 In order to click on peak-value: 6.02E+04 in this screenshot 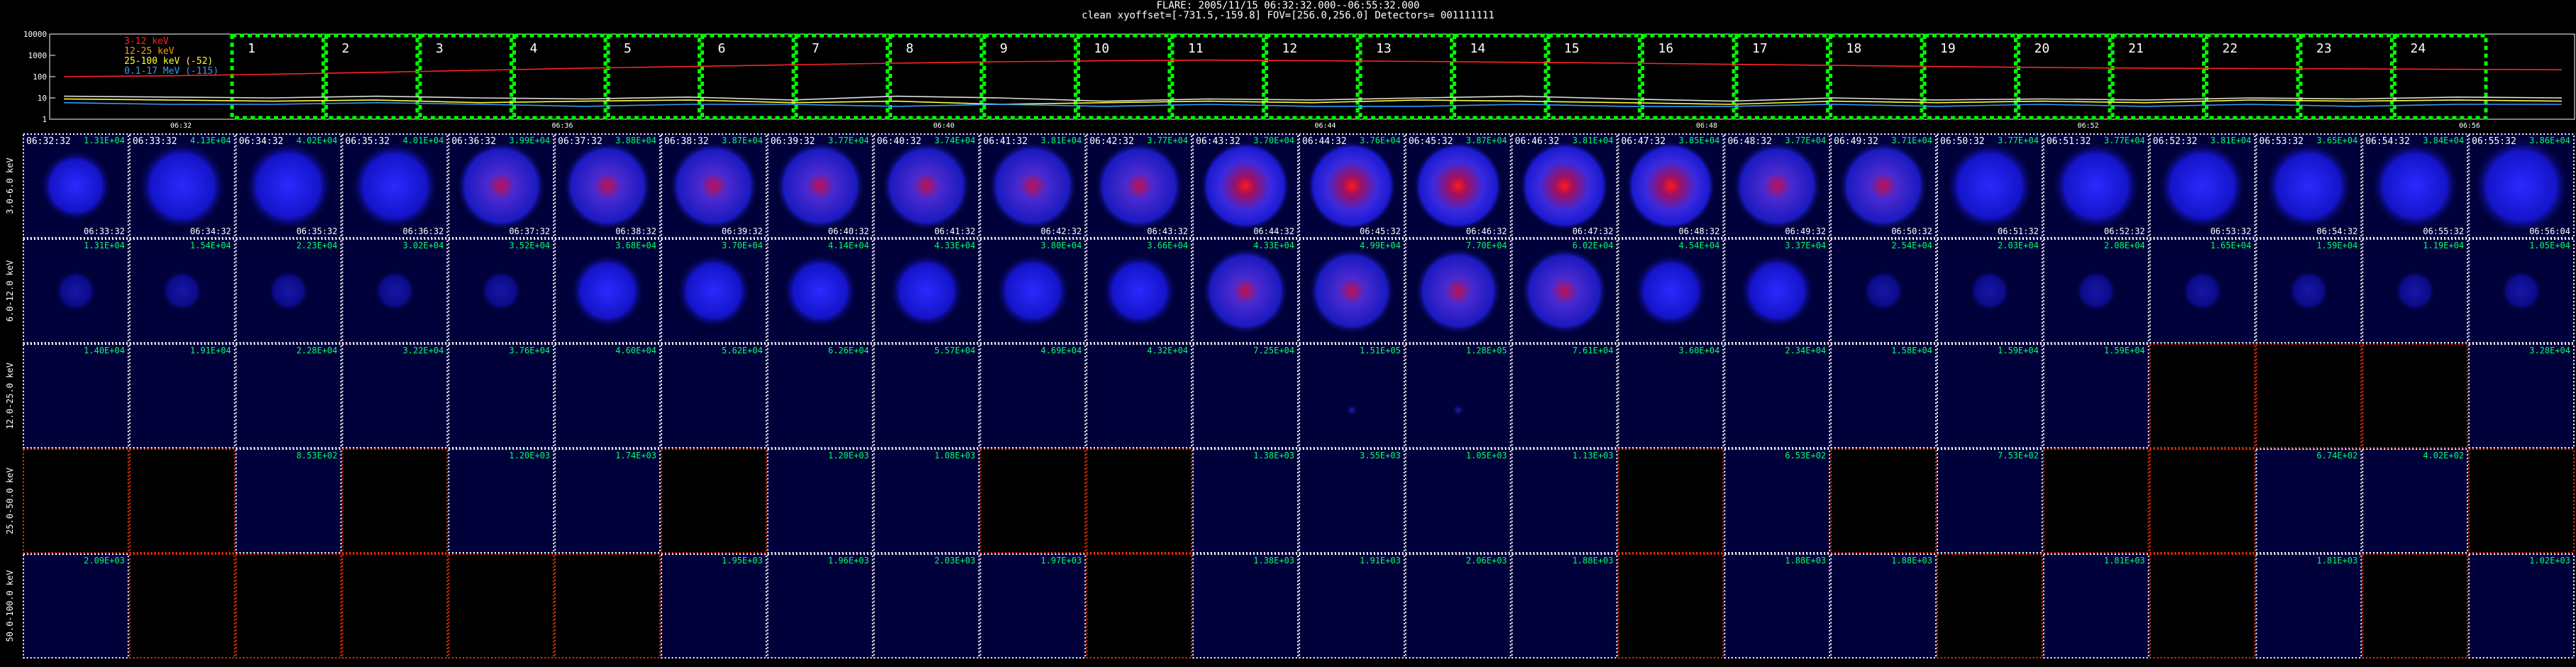, I will do `click(1593, 245)`.